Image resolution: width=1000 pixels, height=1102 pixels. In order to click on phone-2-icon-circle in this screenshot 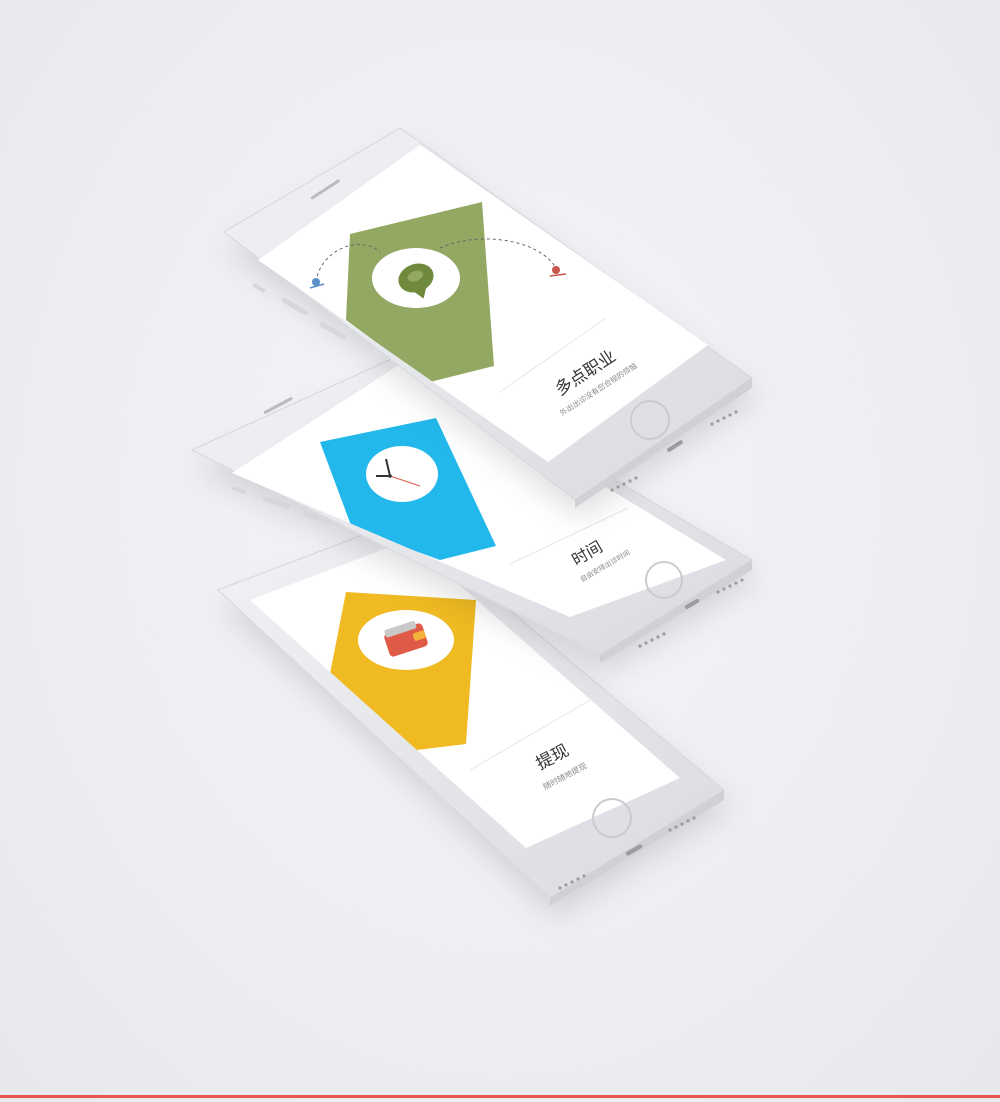, I will do `click(402, 474)`.